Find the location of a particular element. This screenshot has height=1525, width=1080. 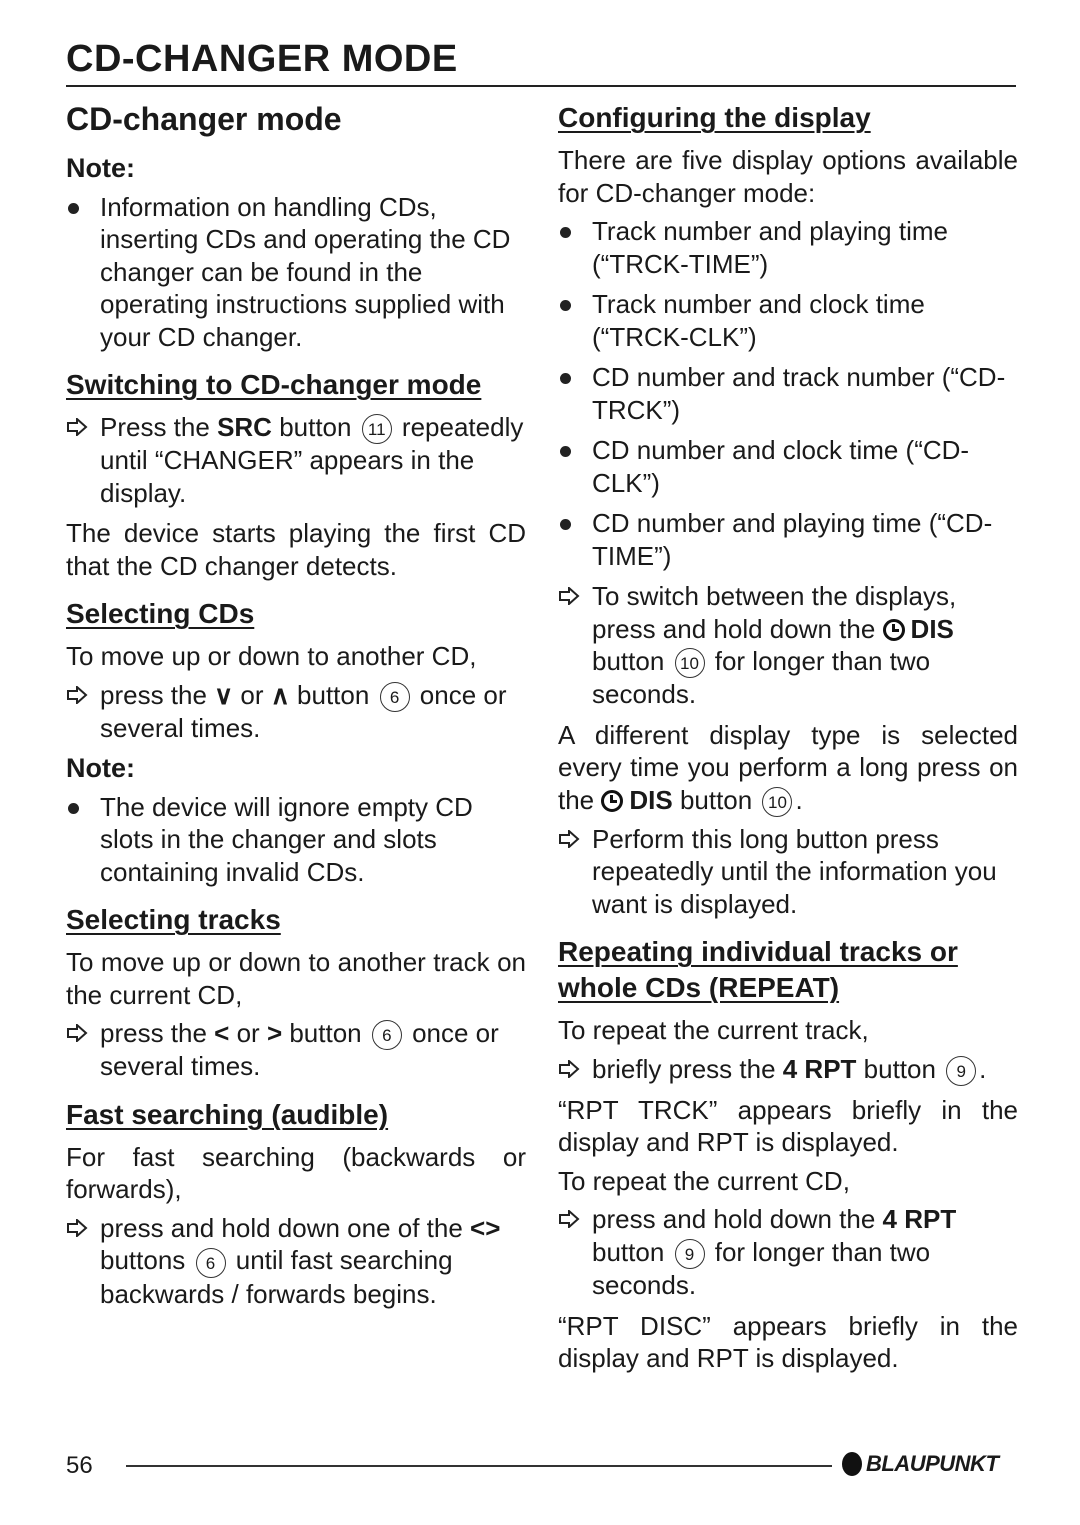

right-chevron-icon: > is located at coordinates (274, 1033).